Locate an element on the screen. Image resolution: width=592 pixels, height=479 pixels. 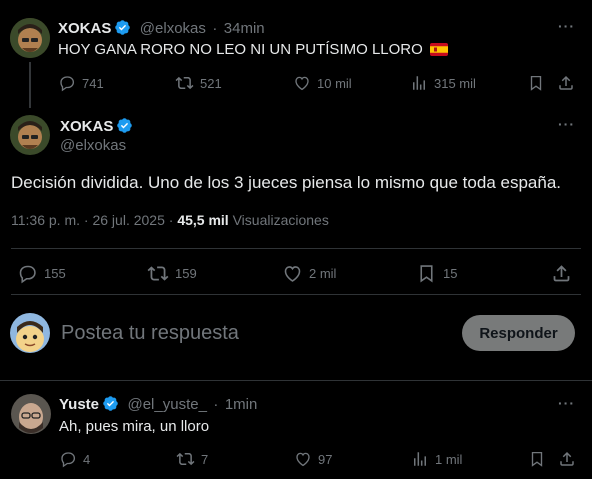
avatar-xokas-main is located at coordinates (30, 135).